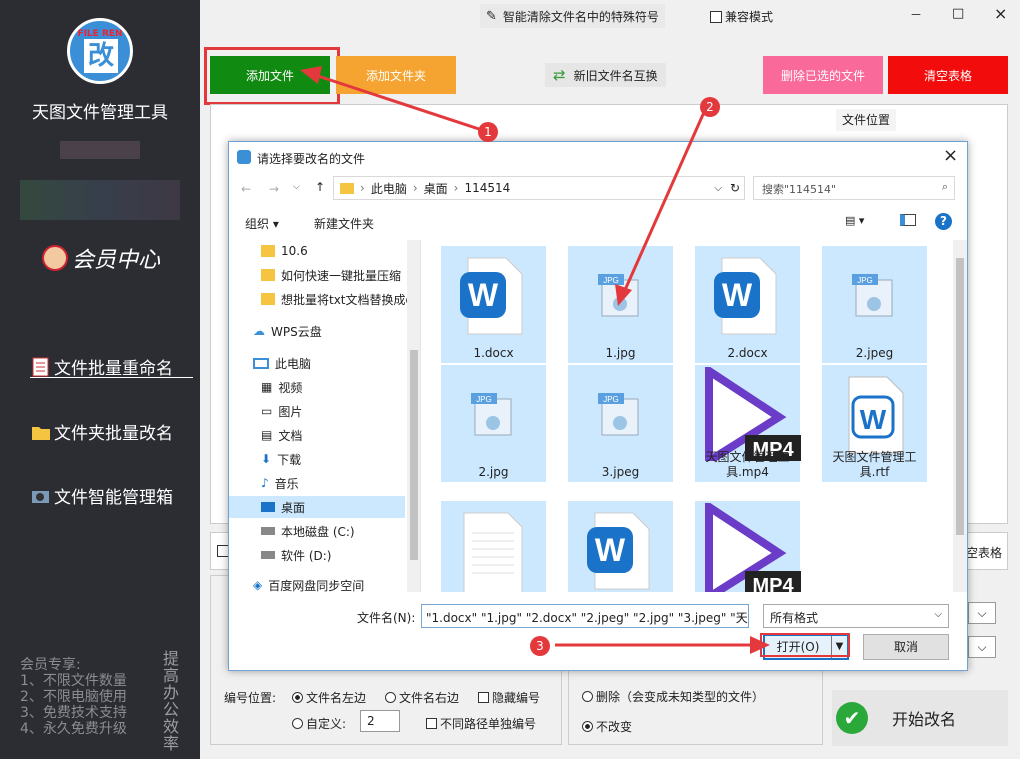  Describe the element at coordinates (572, 16) in the screenshot. I see `special-char-feature: ✎ 智能清除文件名中的特殊符号` at that location.